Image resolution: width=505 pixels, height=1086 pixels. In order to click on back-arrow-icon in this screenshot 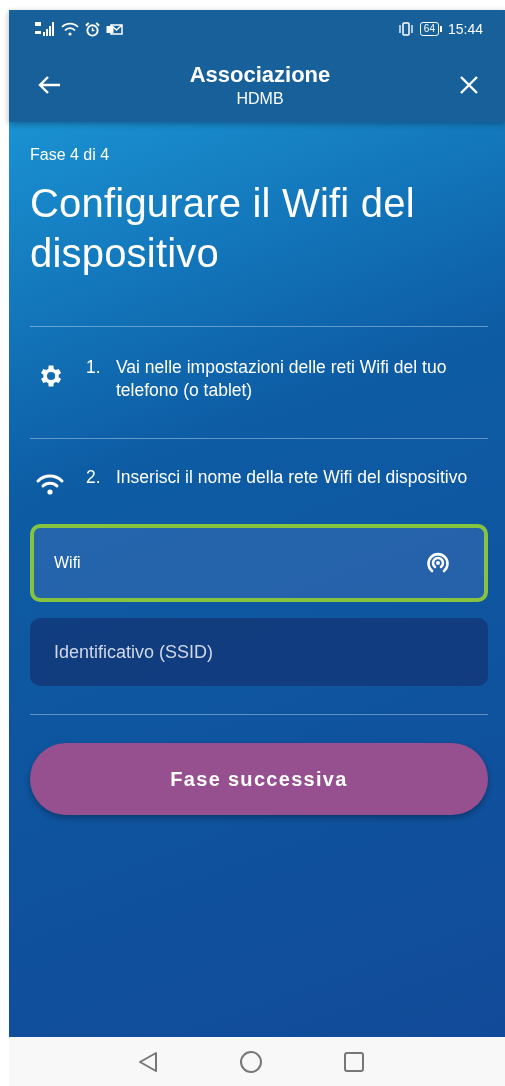, I will do `click(49, 85)`.